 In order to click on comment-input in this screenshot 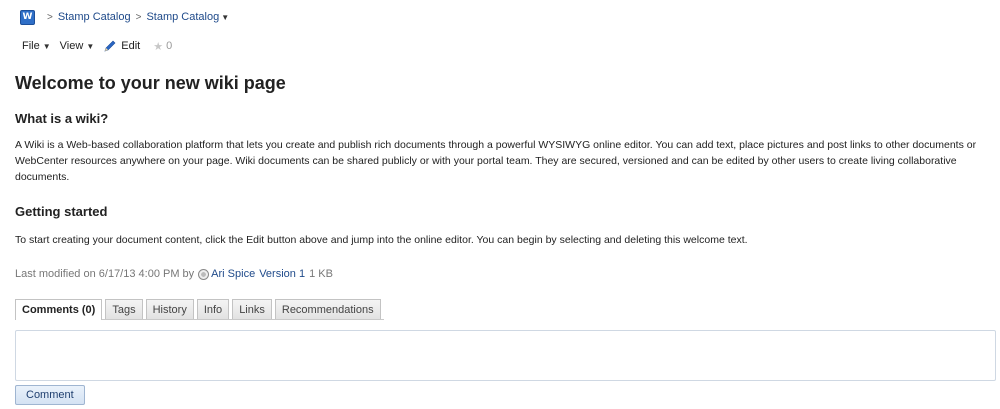, I will do `click(505, 355)`.